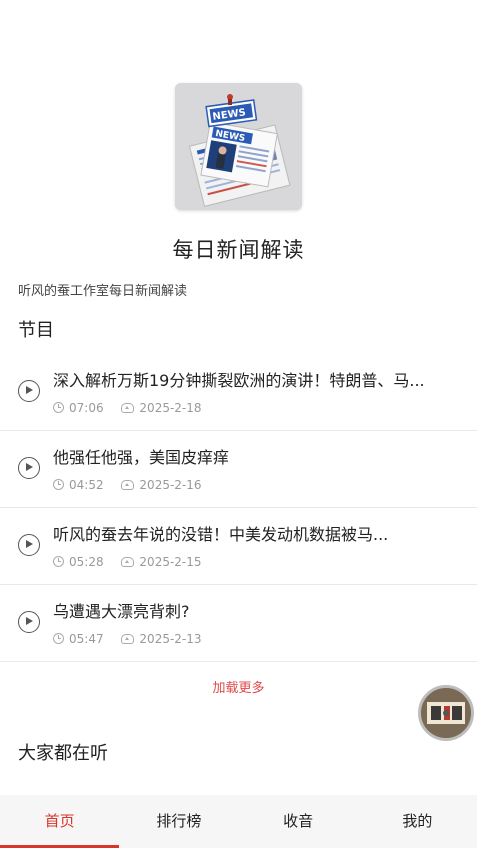 The height and width of the screenshot is (848, 477). What do you see at coordinates (170, 562) in the screenshot?
I see `episode-date: 2025-2-15` at bounding box center [170, 562].